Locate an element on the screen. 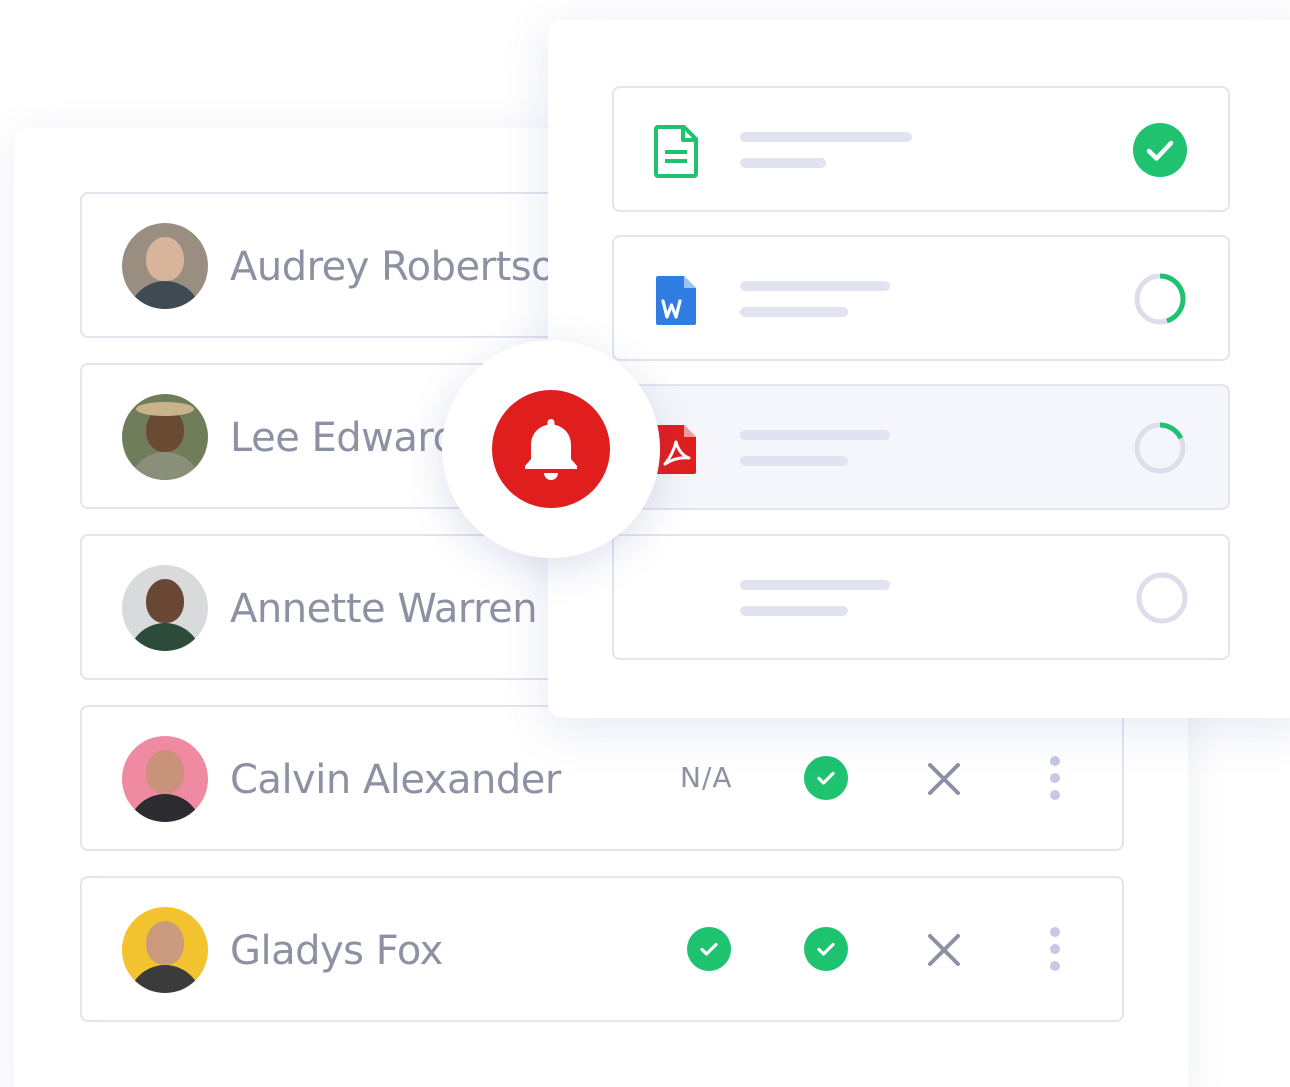 Image resolution: width=1290 pixels, height=1087 pixels. word-icon is located at coordinates (676, 300).